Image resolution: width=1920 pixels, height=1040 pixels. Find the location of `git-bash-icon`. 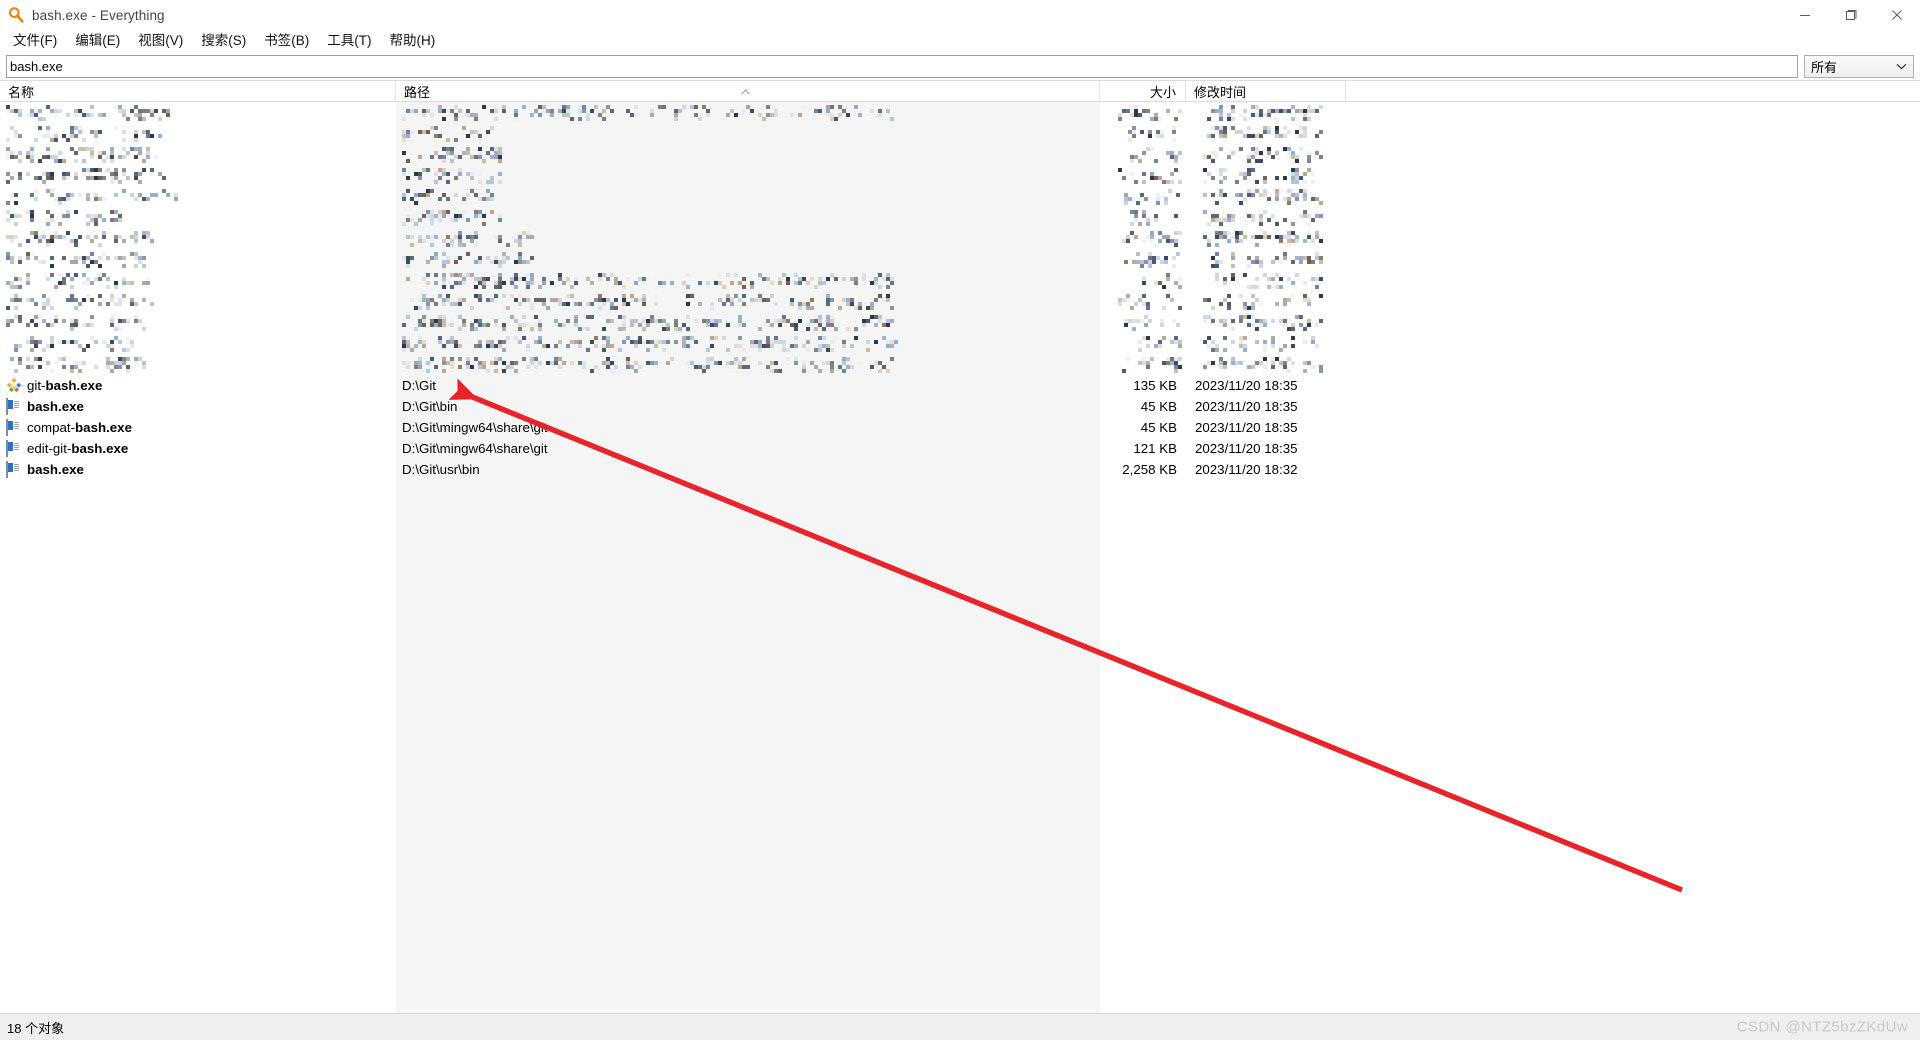

git-bash-icon is located at coordinates (14, 385).